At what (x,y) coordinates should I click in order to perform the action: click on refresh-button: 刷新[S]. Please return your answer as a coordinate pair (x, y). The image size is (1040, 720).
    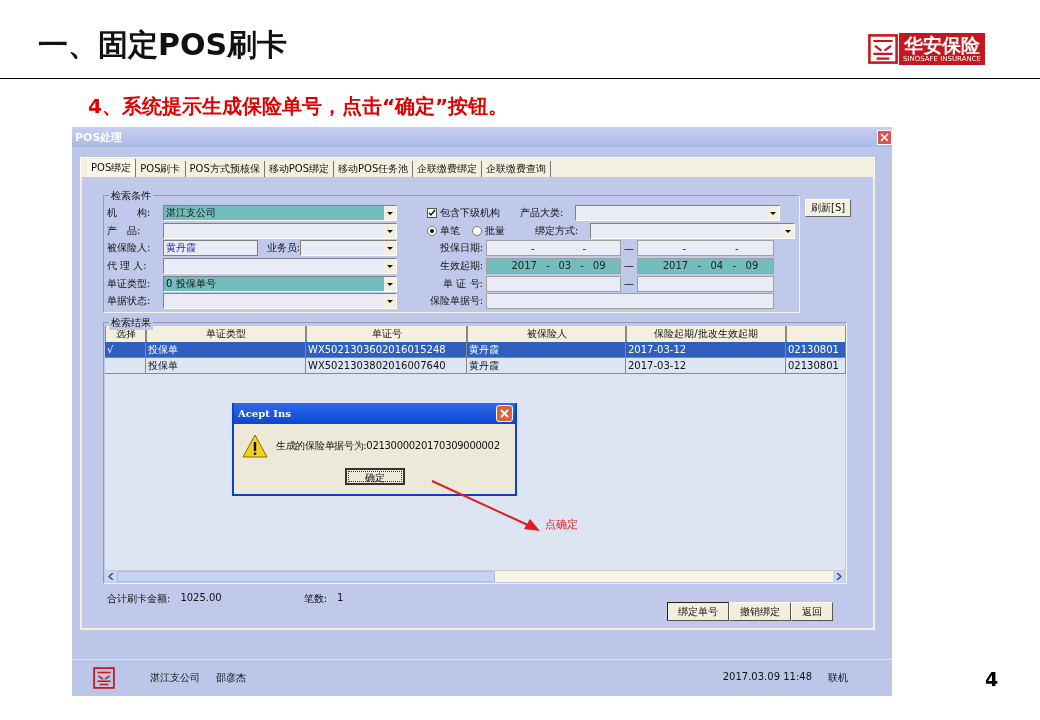
    Looking at the image, I should click on (828, 208).